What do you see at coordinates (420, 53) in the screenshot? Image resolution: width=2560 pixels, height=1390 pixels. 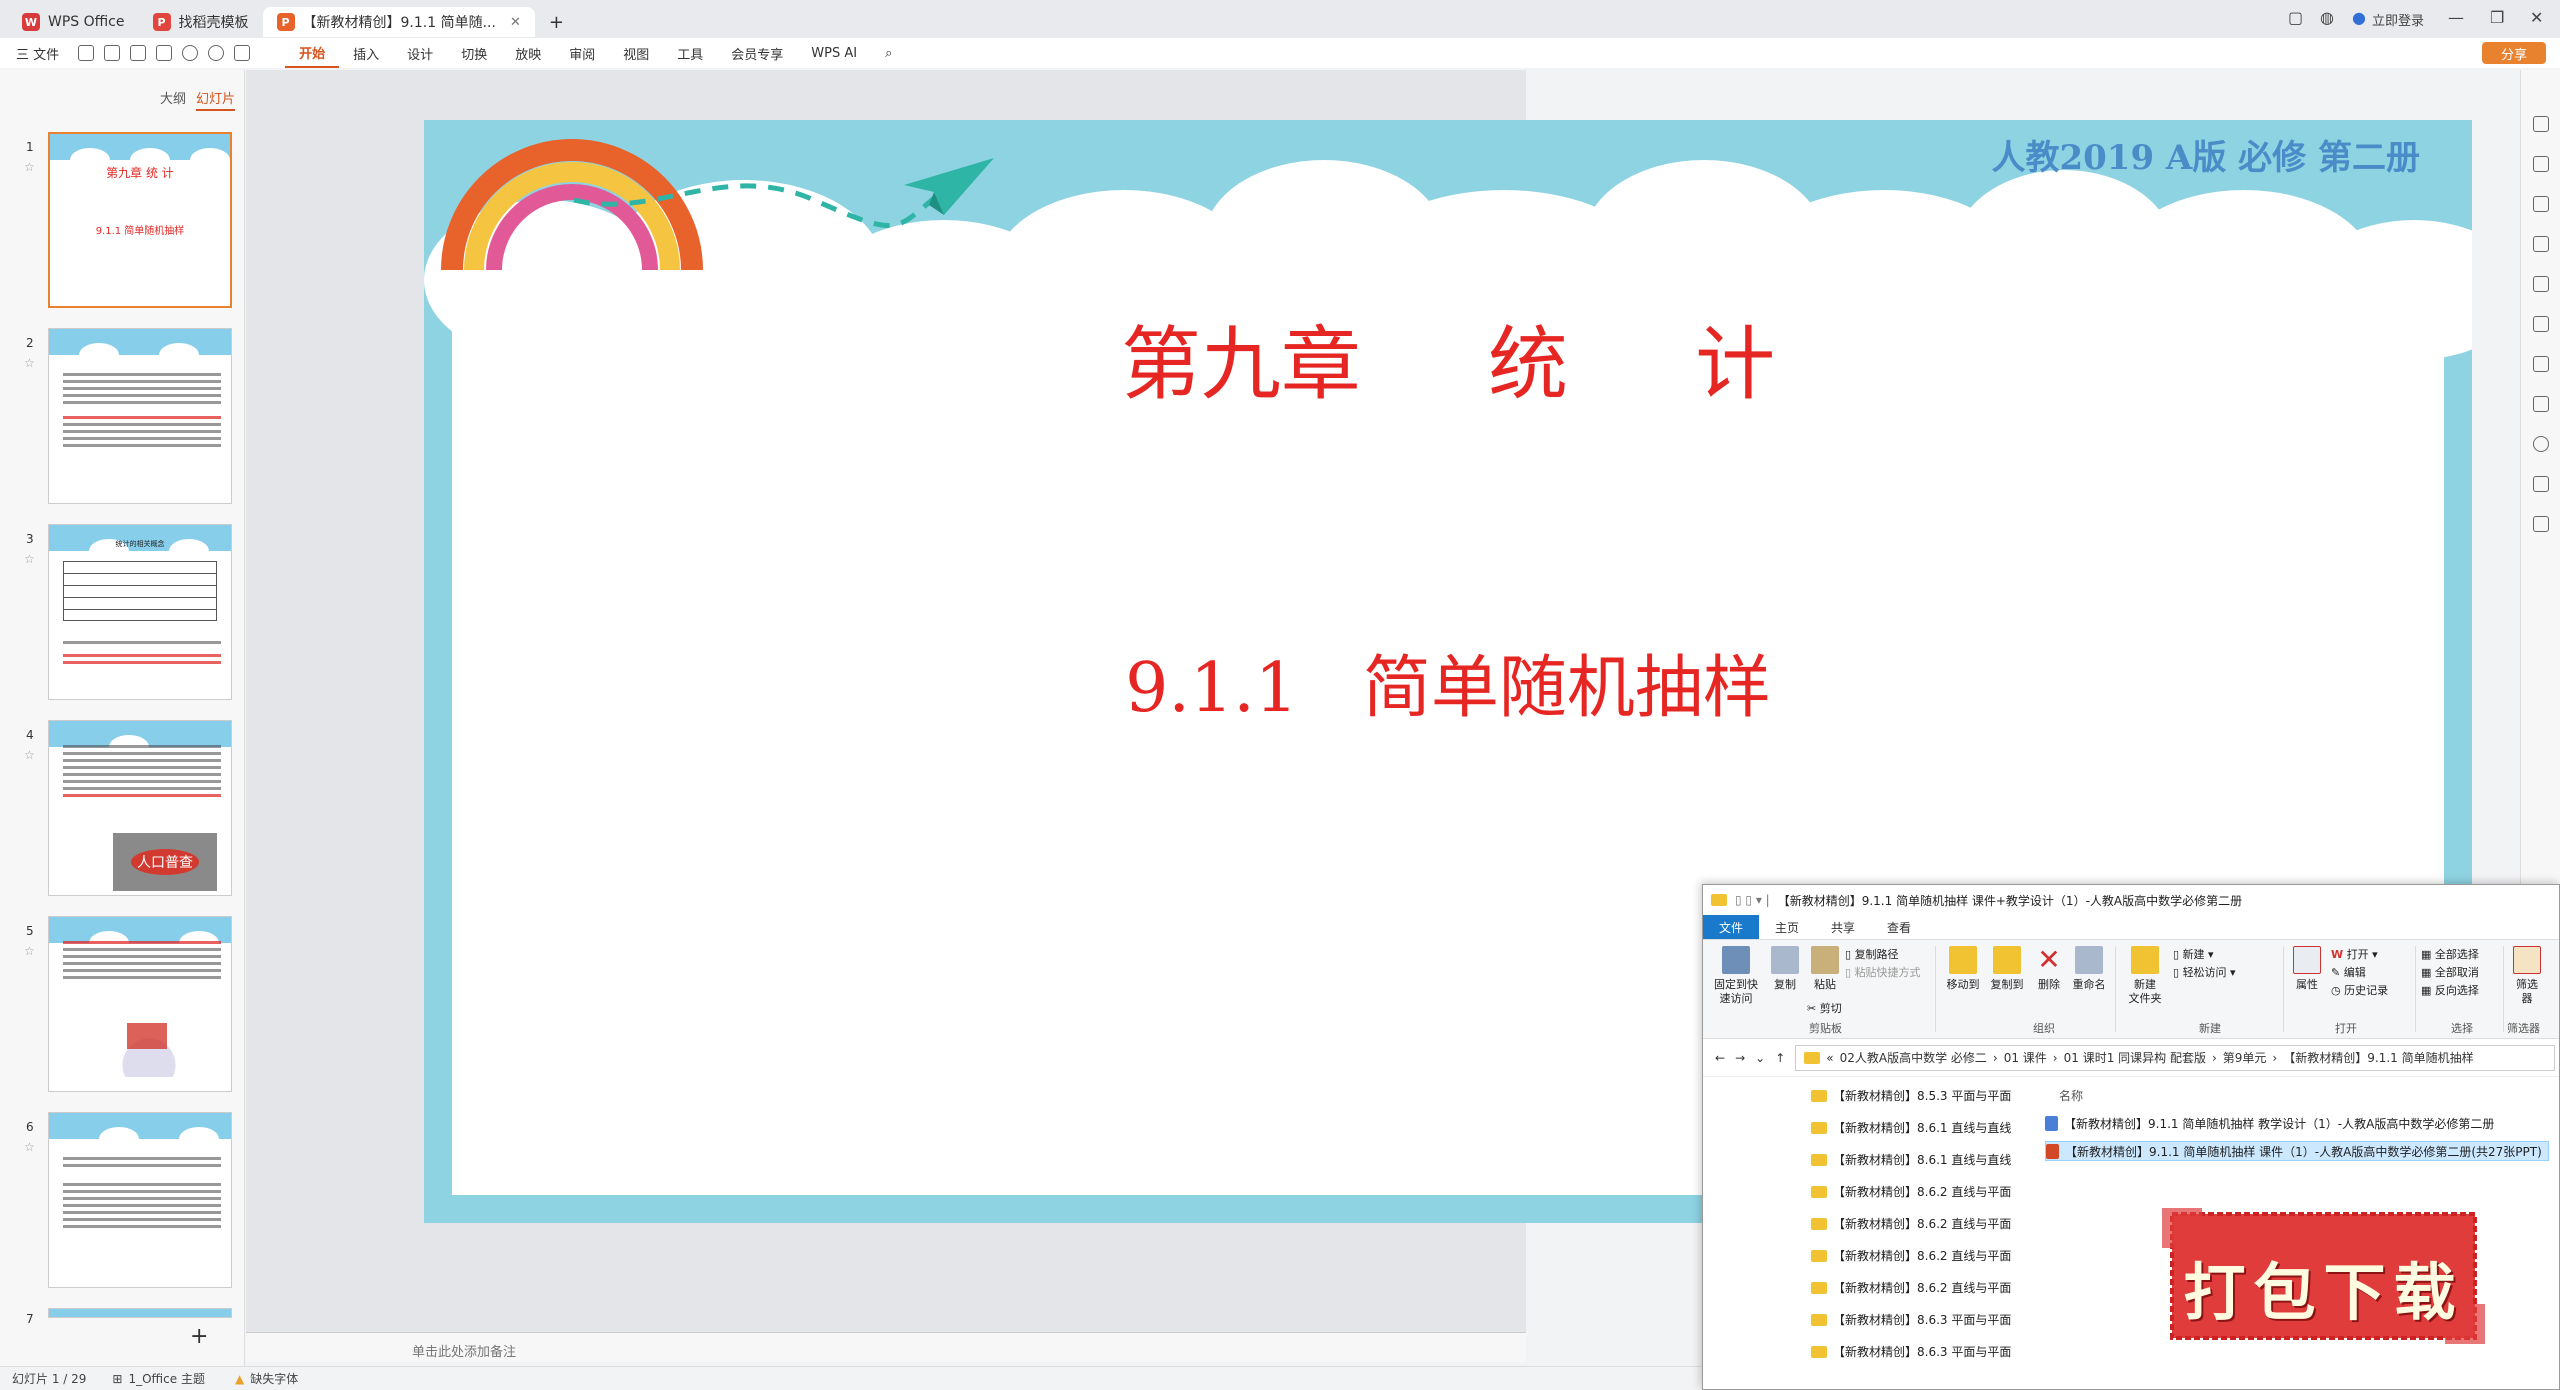 I see `menu-design: 设计` at bounding box center [420, 53].